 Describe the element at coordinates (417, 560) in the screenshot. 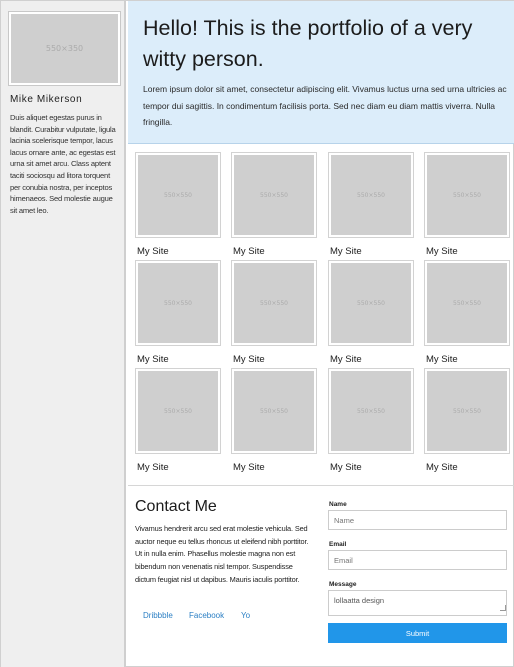

I see `email-input` at that location.